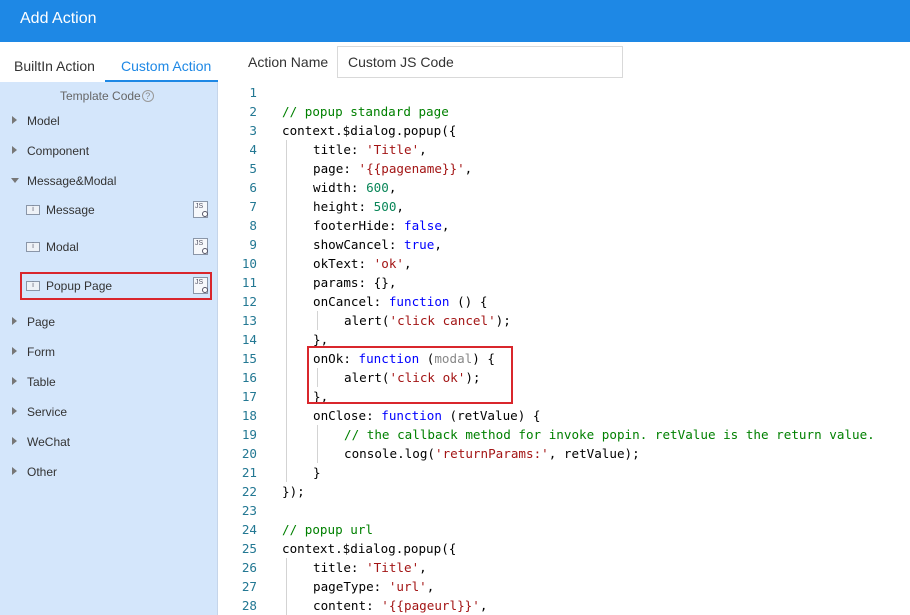 The height and width of the screenshot is (615, 910). What do you see at coordinates (100, 96) in the screenshot?
I see `template-code-text: Template Code` at bounding box center [100, 96].